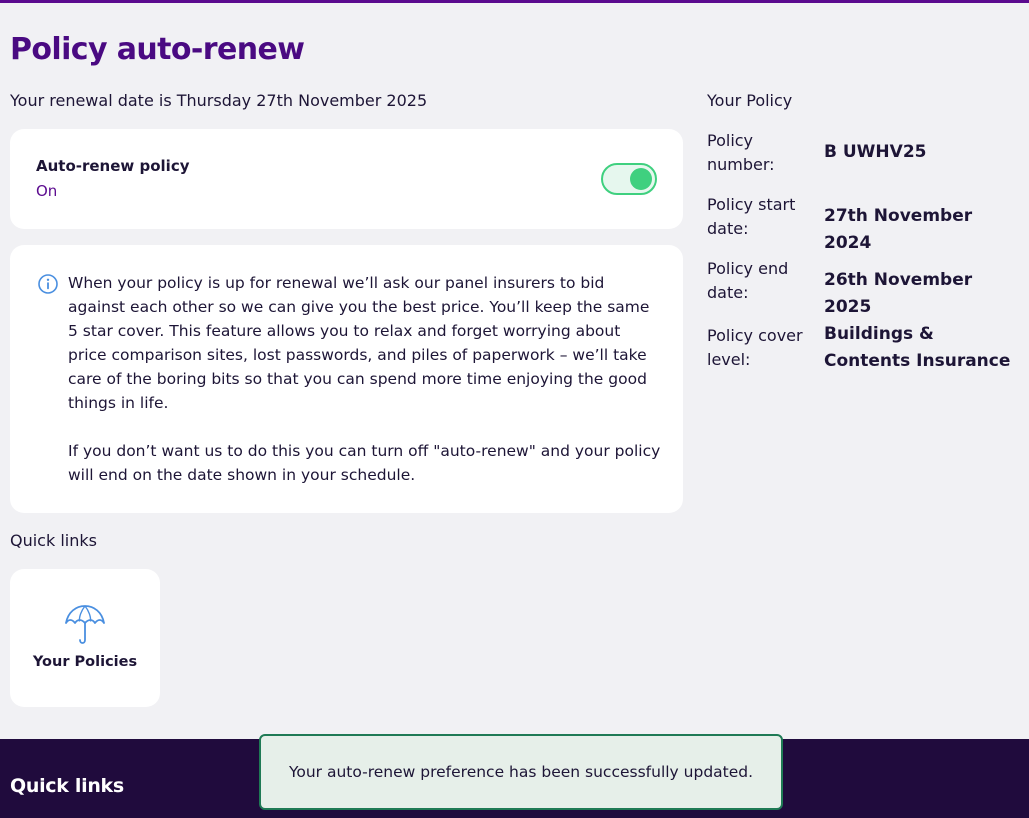 The height and width of the screenshot is (818, 1029). What do you see at coordinates (741, 152) in the screenshot?
I see `policy-number-label: Policy number:` at bounding box center [741, 152].